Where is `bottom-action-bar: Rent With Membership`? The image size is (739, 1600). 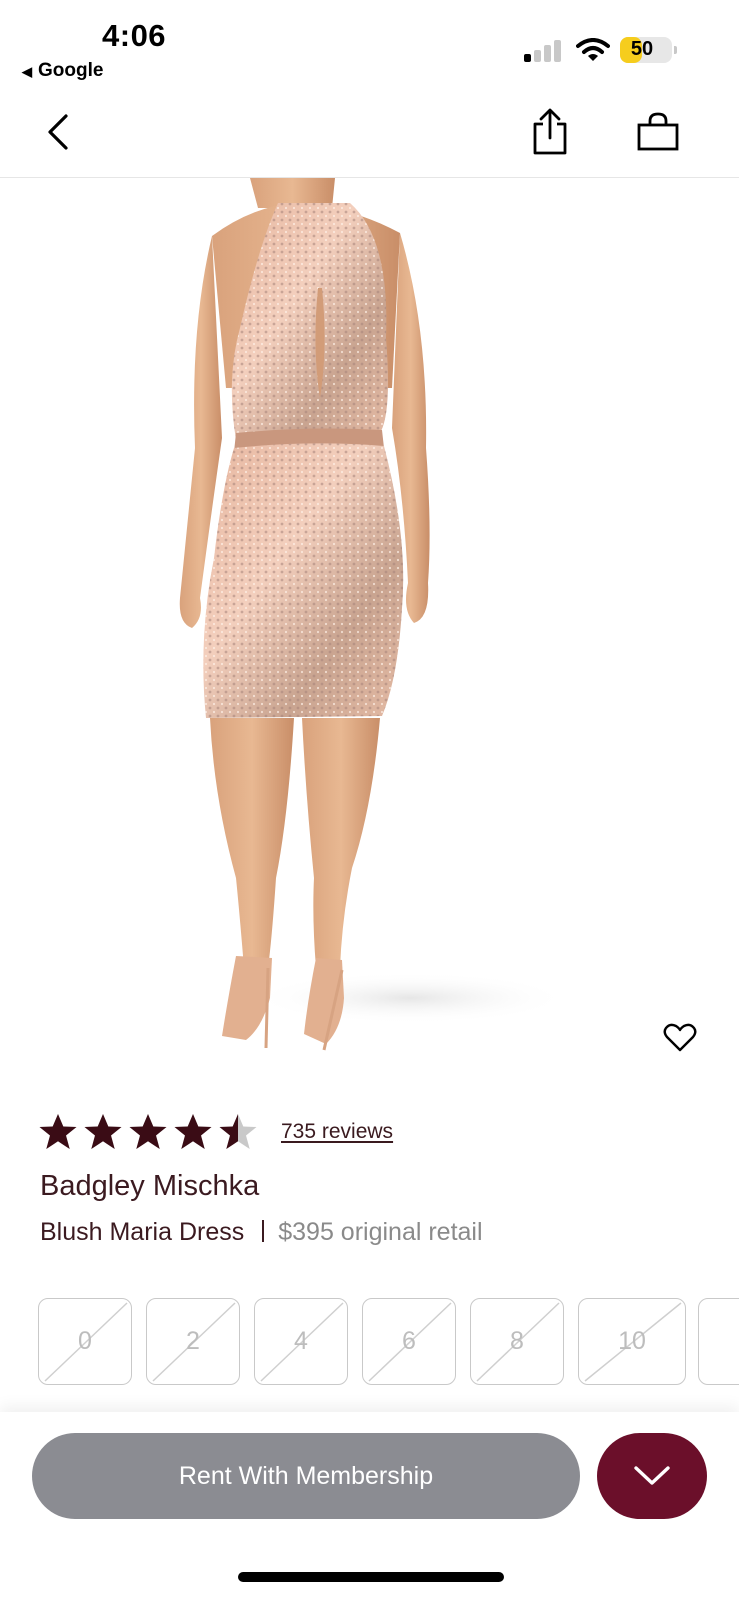
bottom-action-bar: Rent With Membership is located at coordinates (369, 1506).